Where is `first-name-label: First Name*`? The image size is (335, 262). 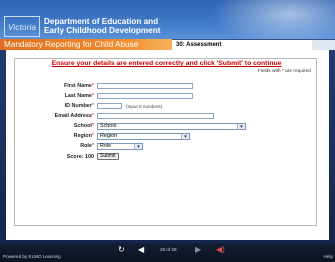 first-name-label: First Name* is located at coordinates (55, 86).